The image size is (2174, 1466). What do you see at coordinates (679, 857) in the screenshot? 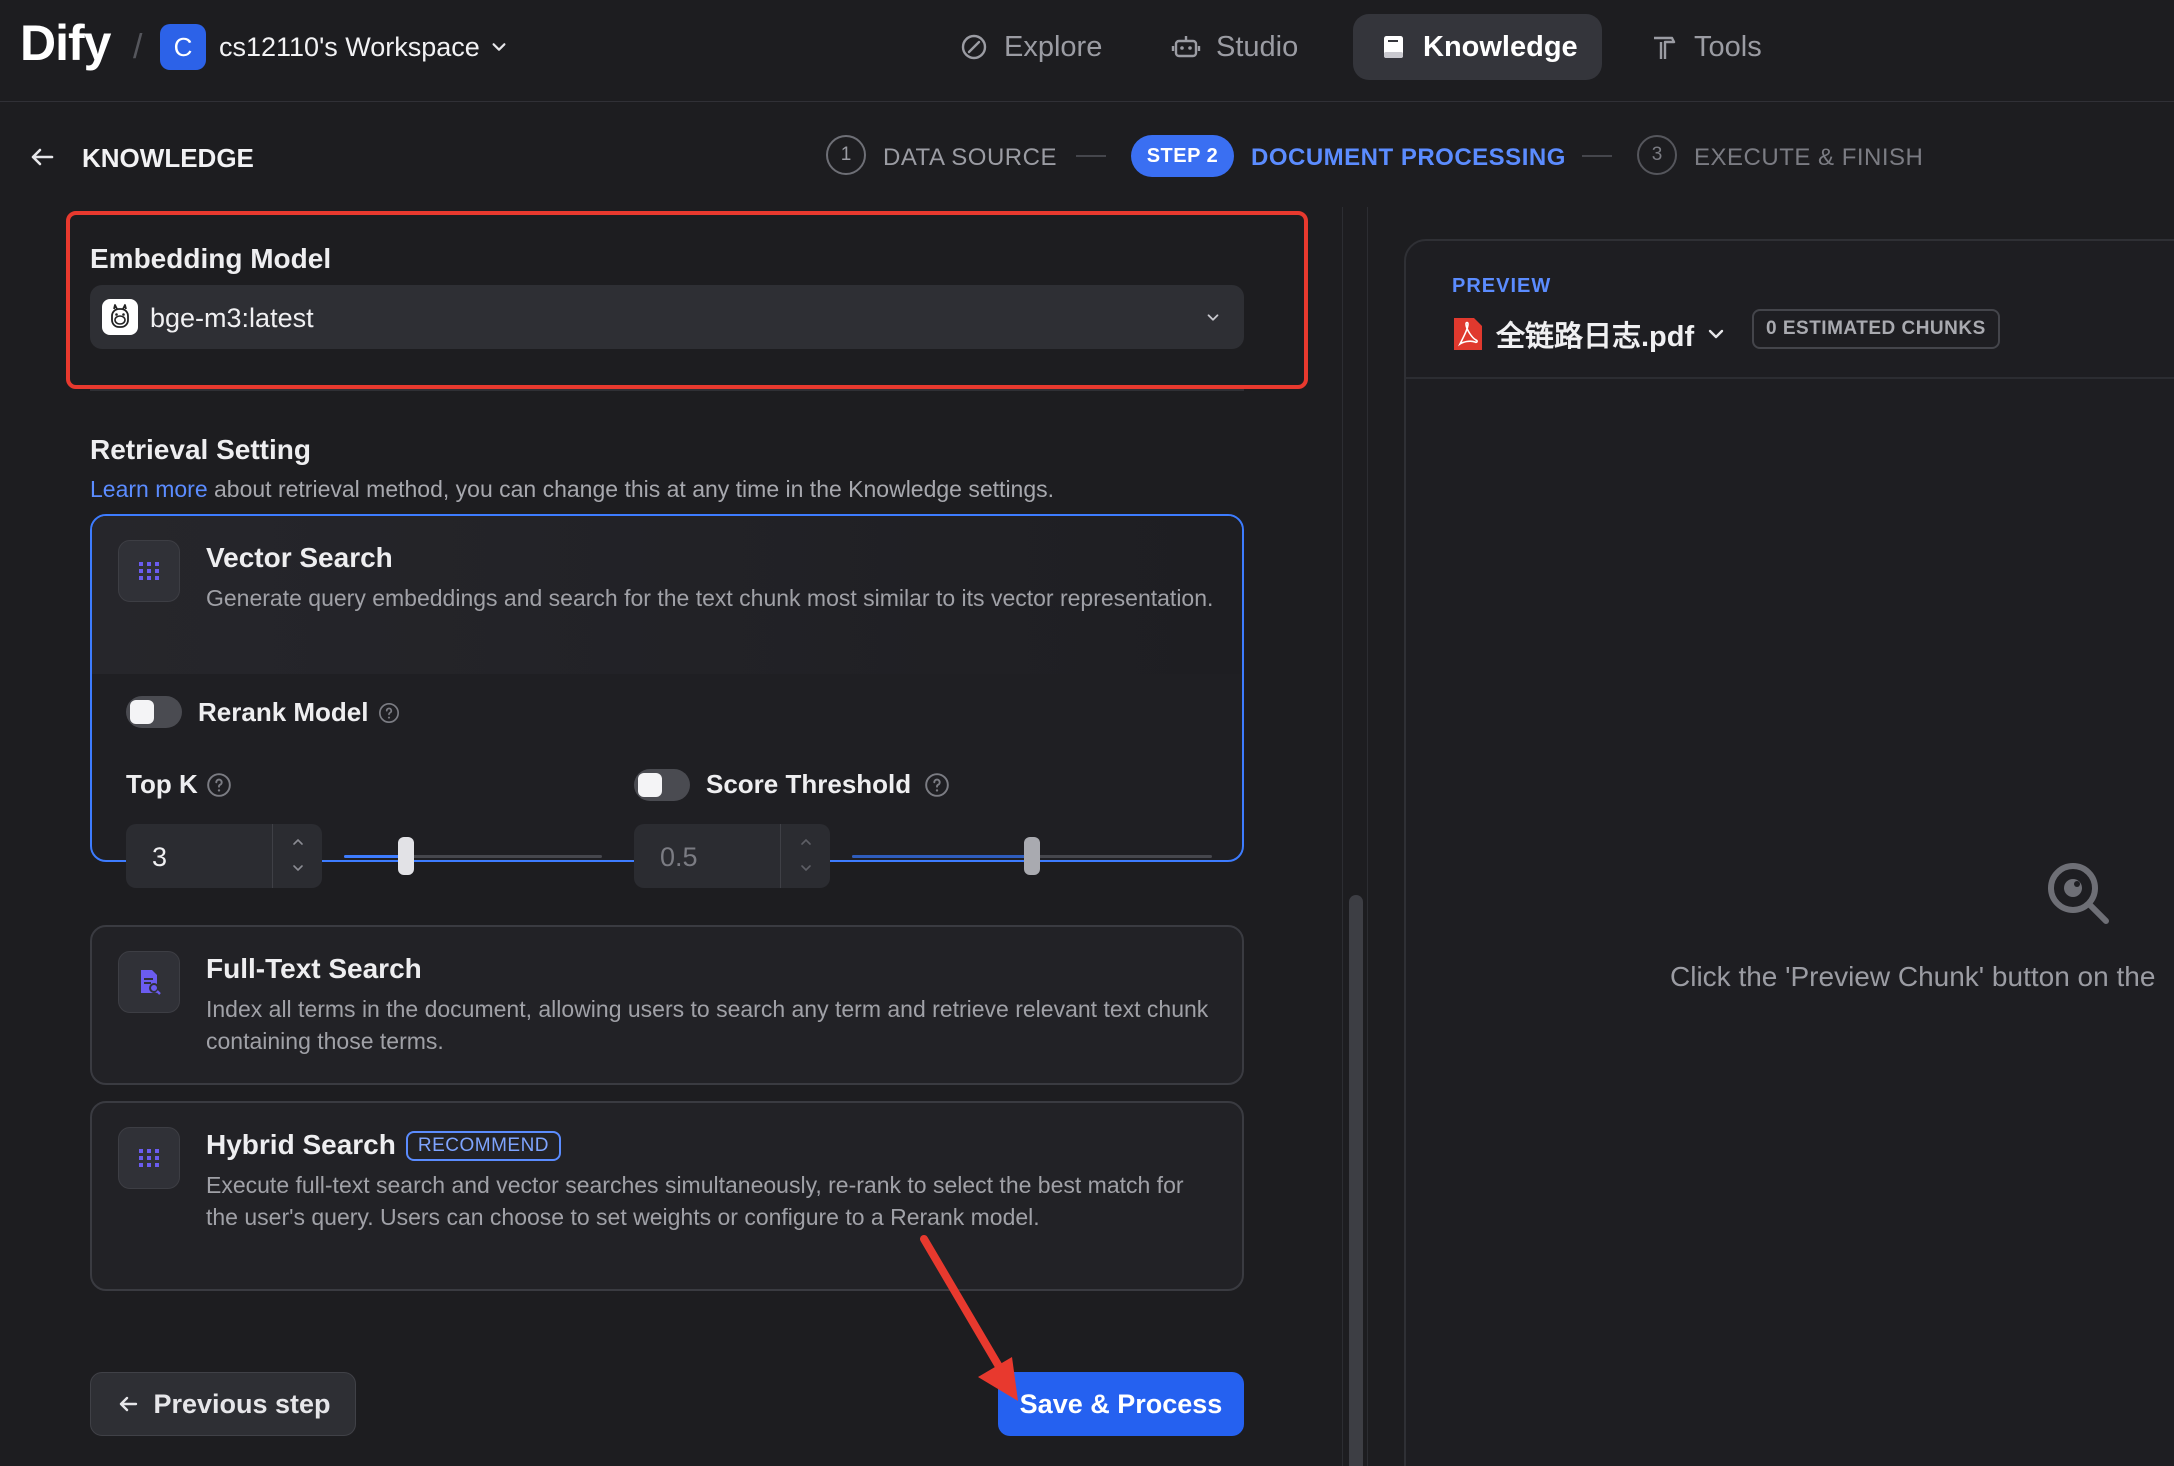
I see `score-threshold-value: 0.5` at bounding box center [679, 857].